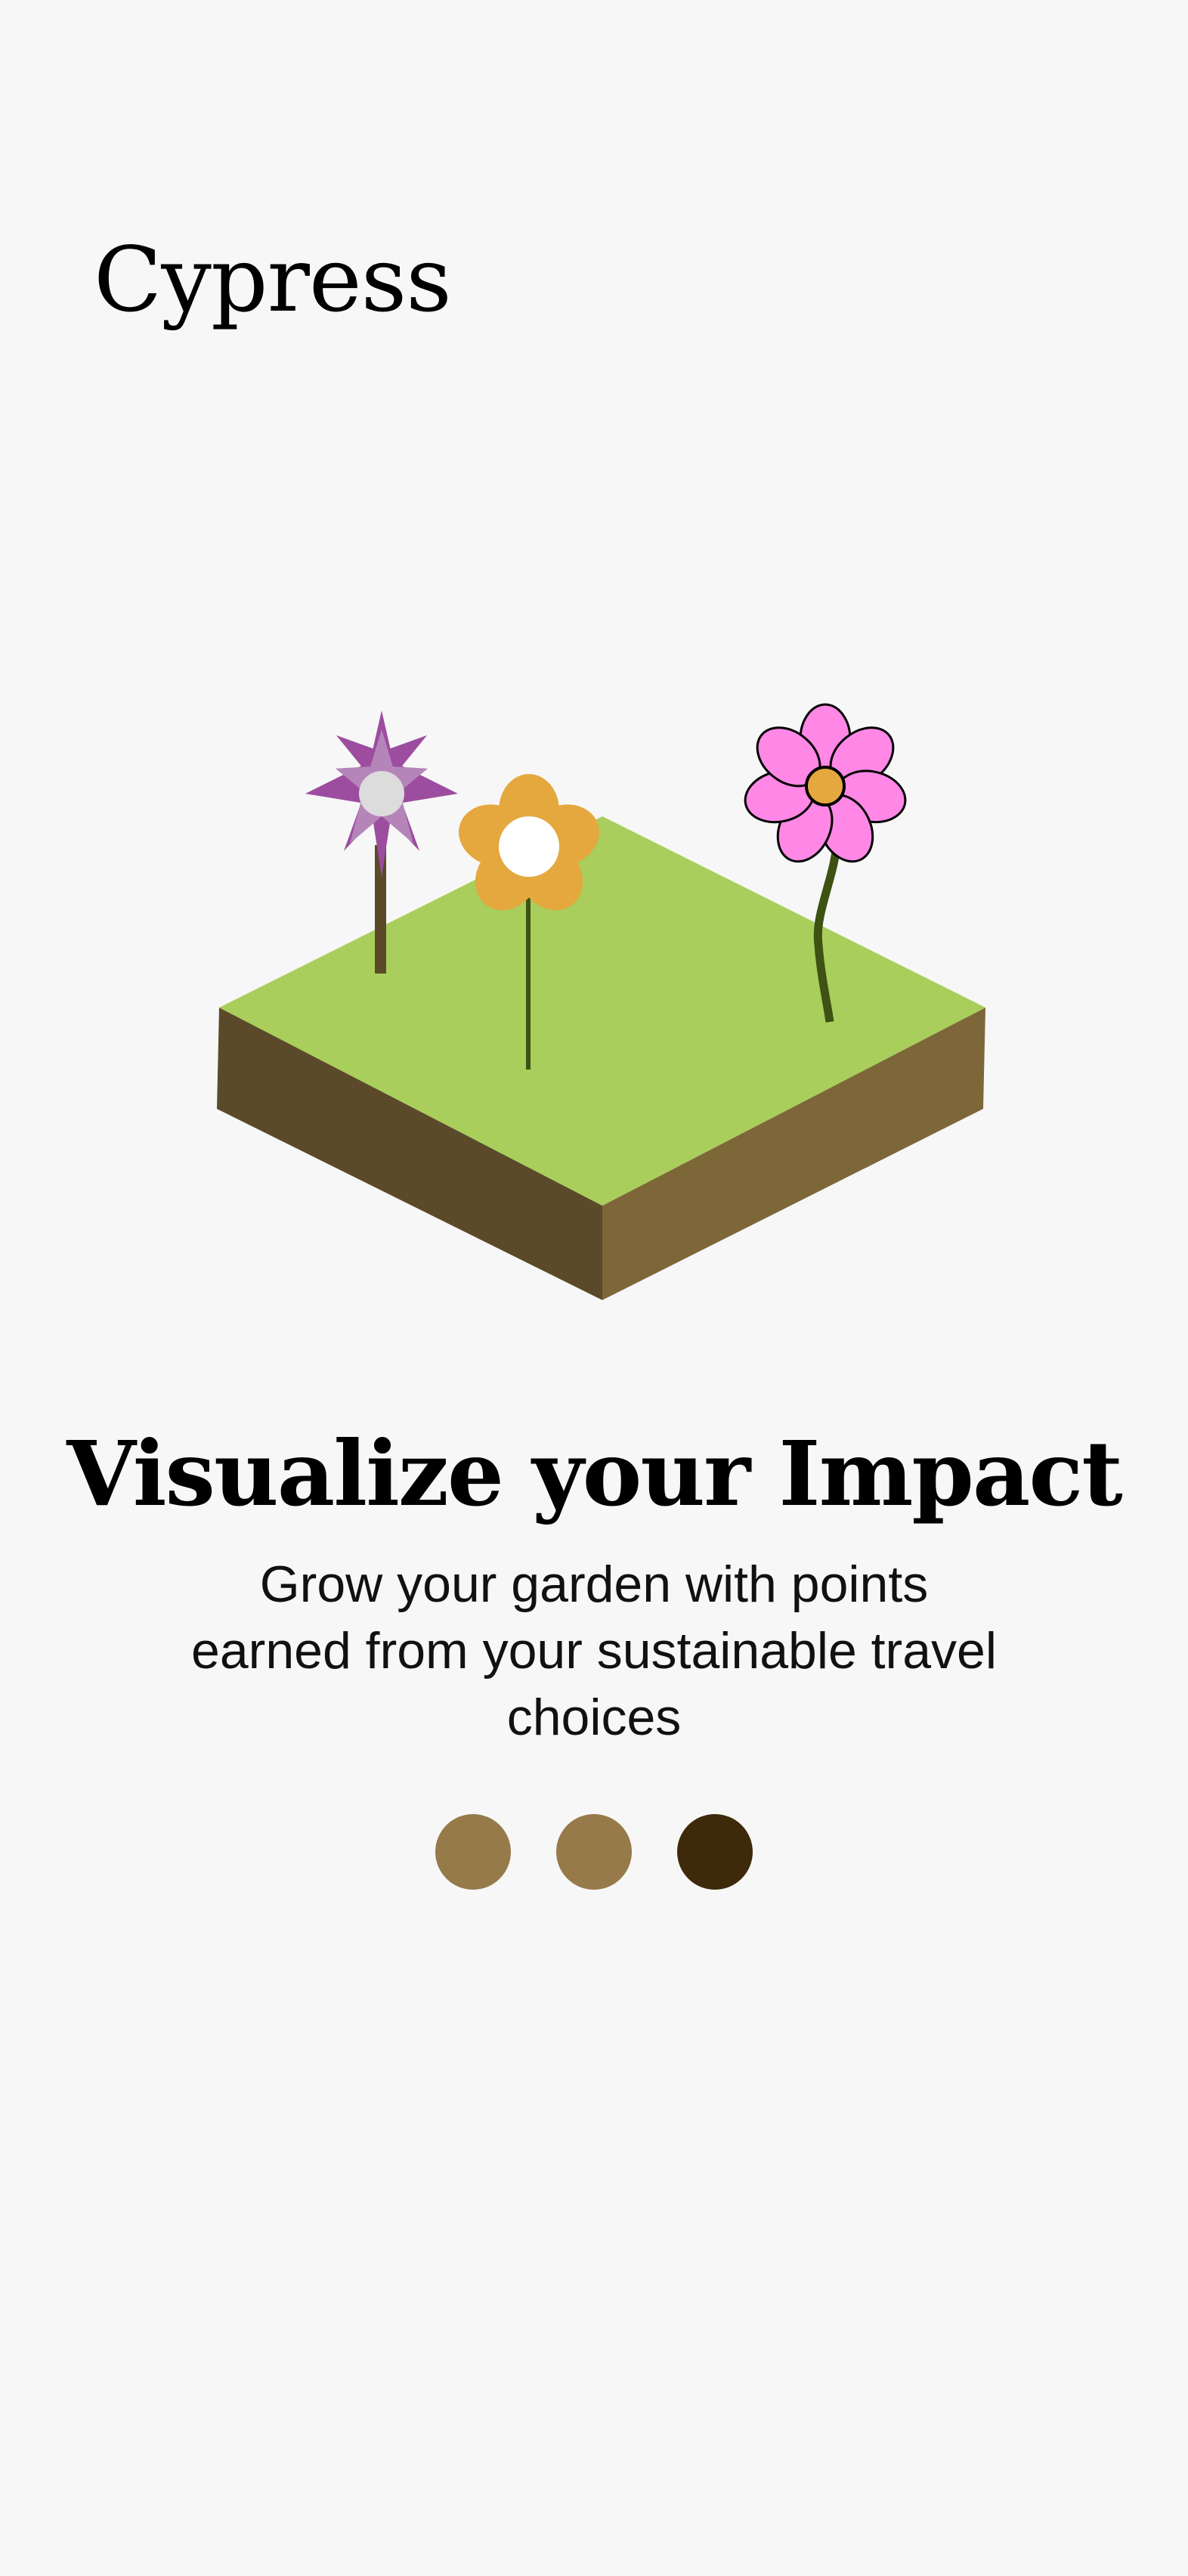 Image resolution: width=1188 pixels, height=2576 pixels. I want to click on pagination-dots, so click(594, 1852).